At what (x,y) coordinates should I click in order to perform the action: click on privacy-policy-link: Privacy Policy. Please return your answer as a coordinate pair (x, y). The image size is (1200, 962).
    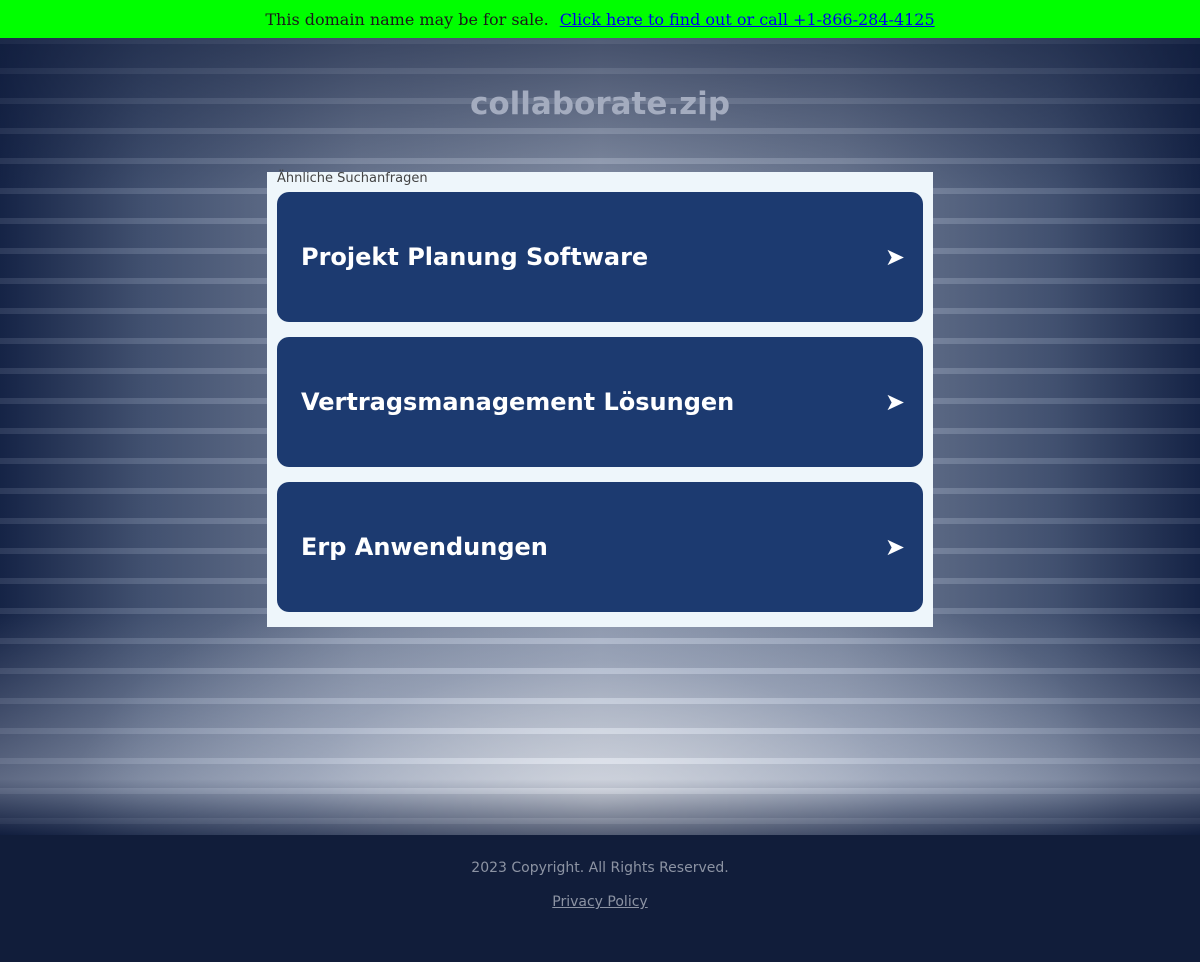
    Looking at the image, I should click on (599, 902).